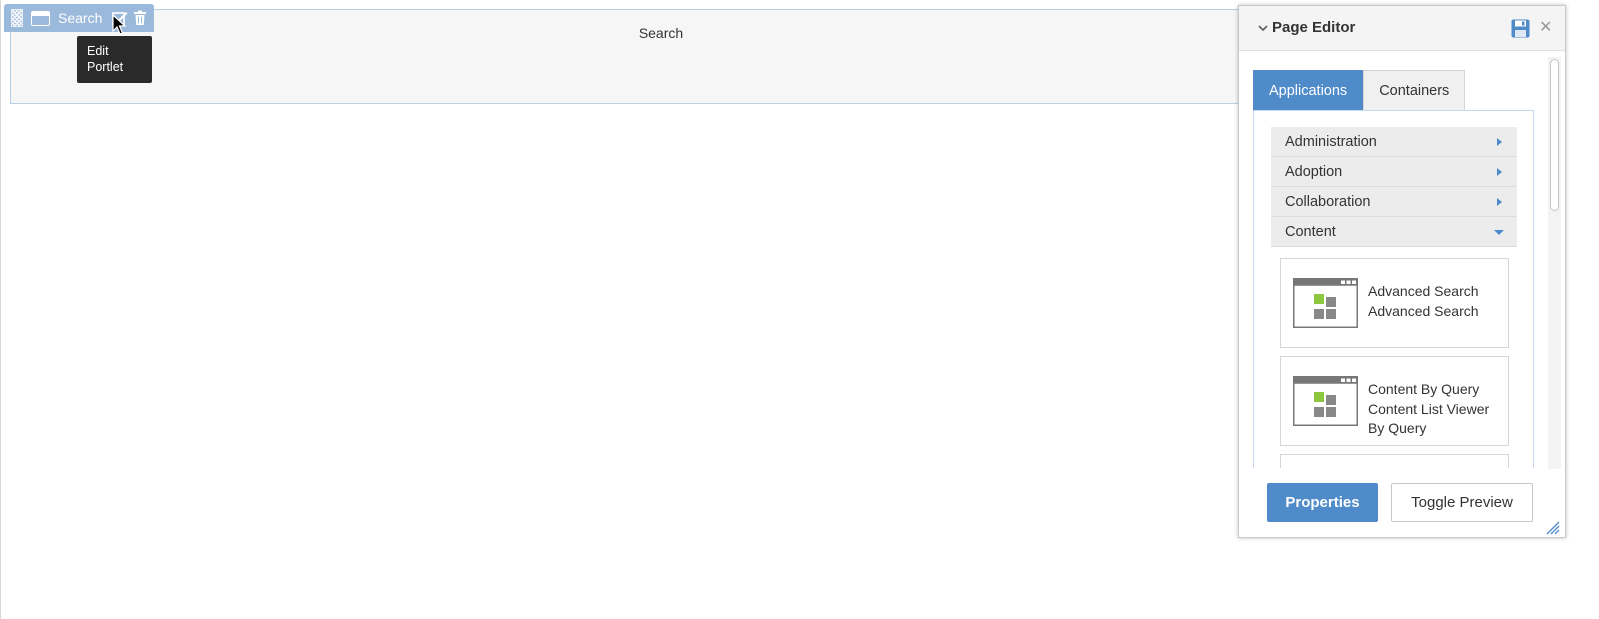  What do you see at coordinates (1424, 389) in the screenshot?
I see `app-name: Content By Query` at bounding box center [1424, 389].